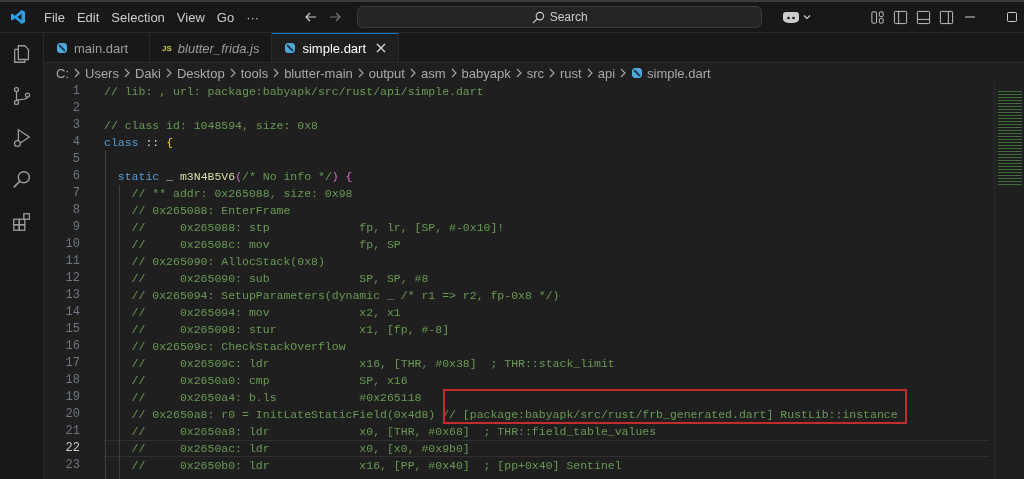 The width and height of the screenshot is (1024, 479). What do you see at coordinates (72, 261) in the screenshot?
I see `line-number: 11` at bounding box center [72, 261].